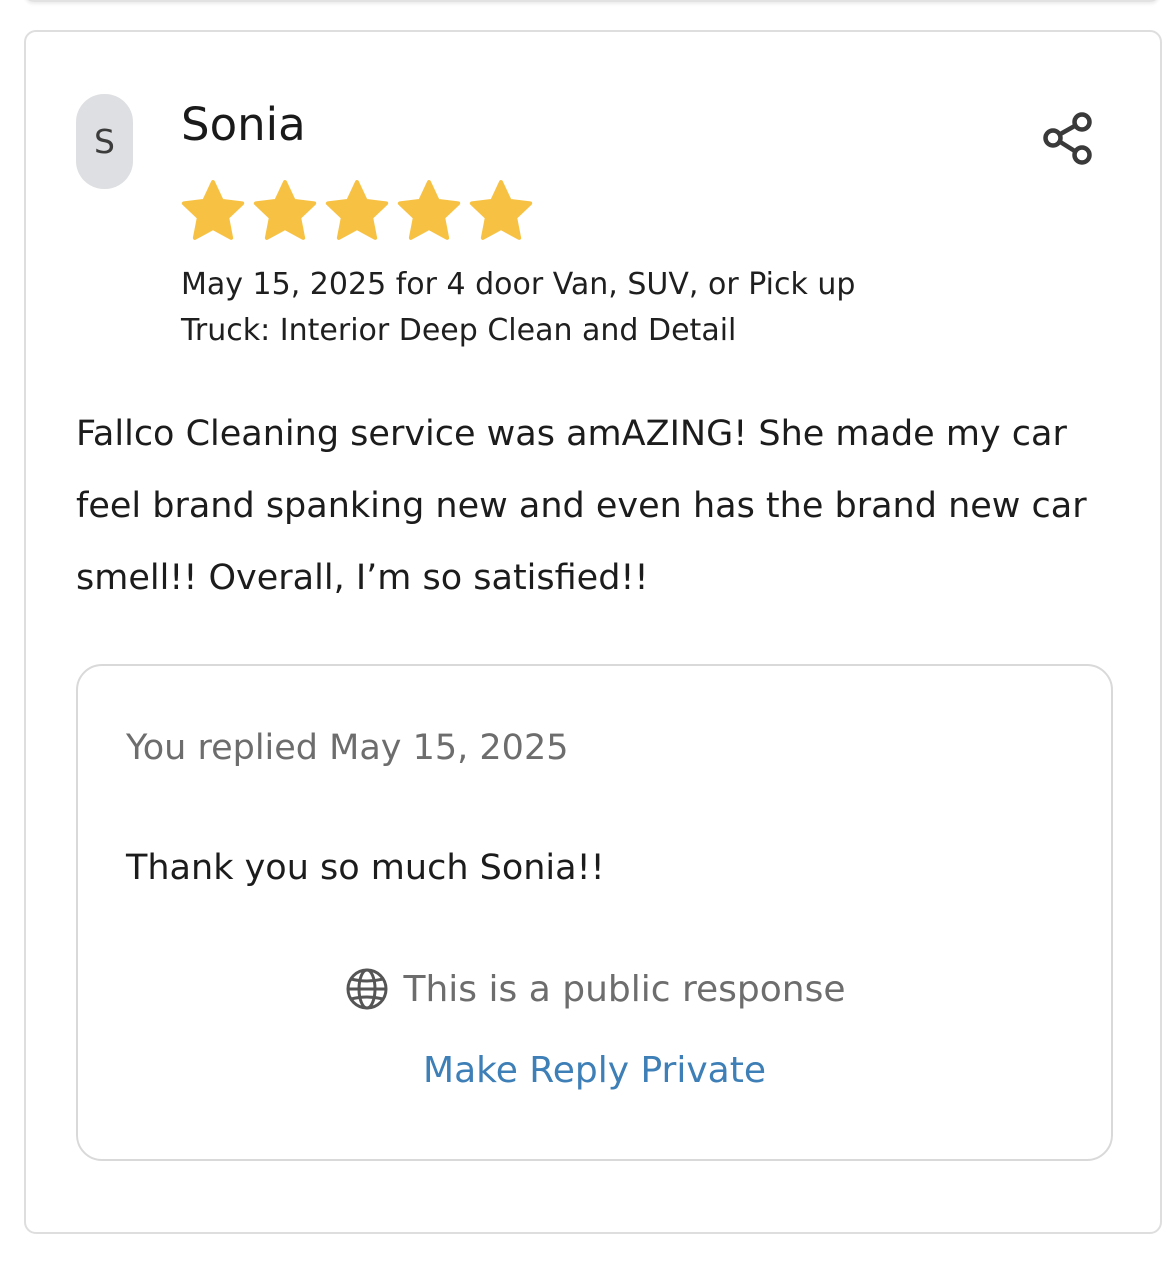 This screenshot has height=1273, width=1174. Describe the element at coordinates (1068, 138) in the screenshot. I see `share-icon` at that location.